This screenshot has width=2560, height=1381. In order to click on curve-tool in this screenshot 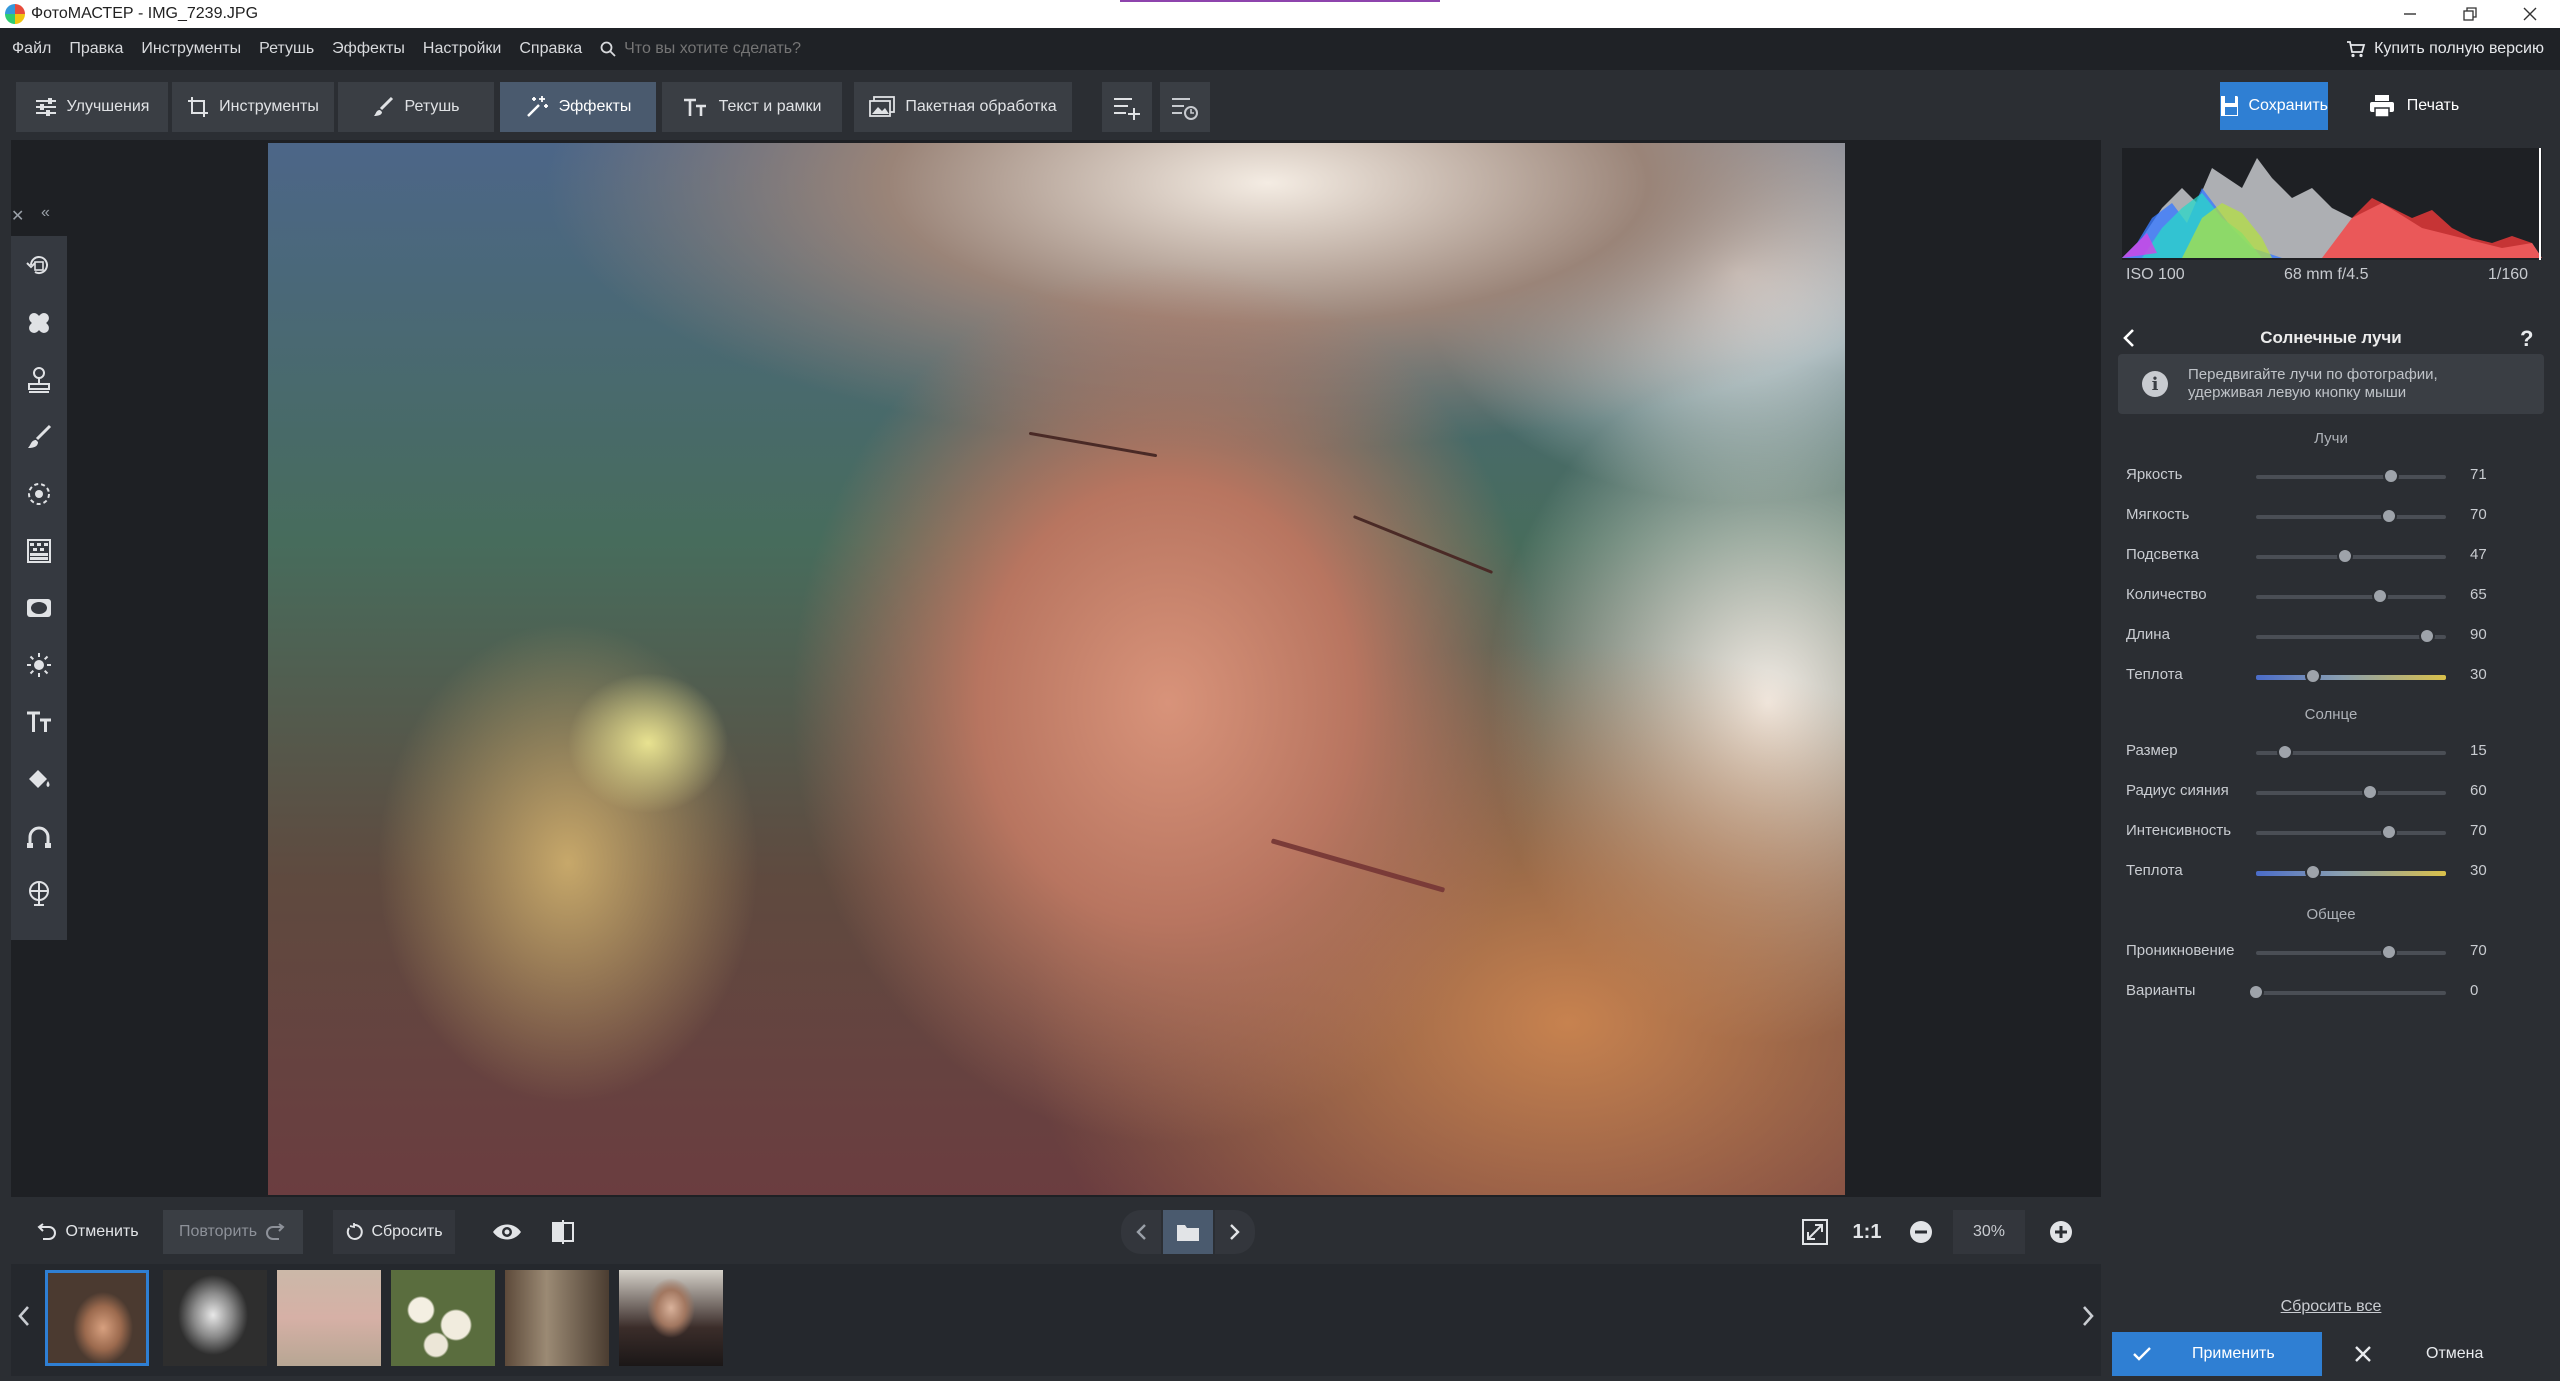, I will do `click(39, 836)`.